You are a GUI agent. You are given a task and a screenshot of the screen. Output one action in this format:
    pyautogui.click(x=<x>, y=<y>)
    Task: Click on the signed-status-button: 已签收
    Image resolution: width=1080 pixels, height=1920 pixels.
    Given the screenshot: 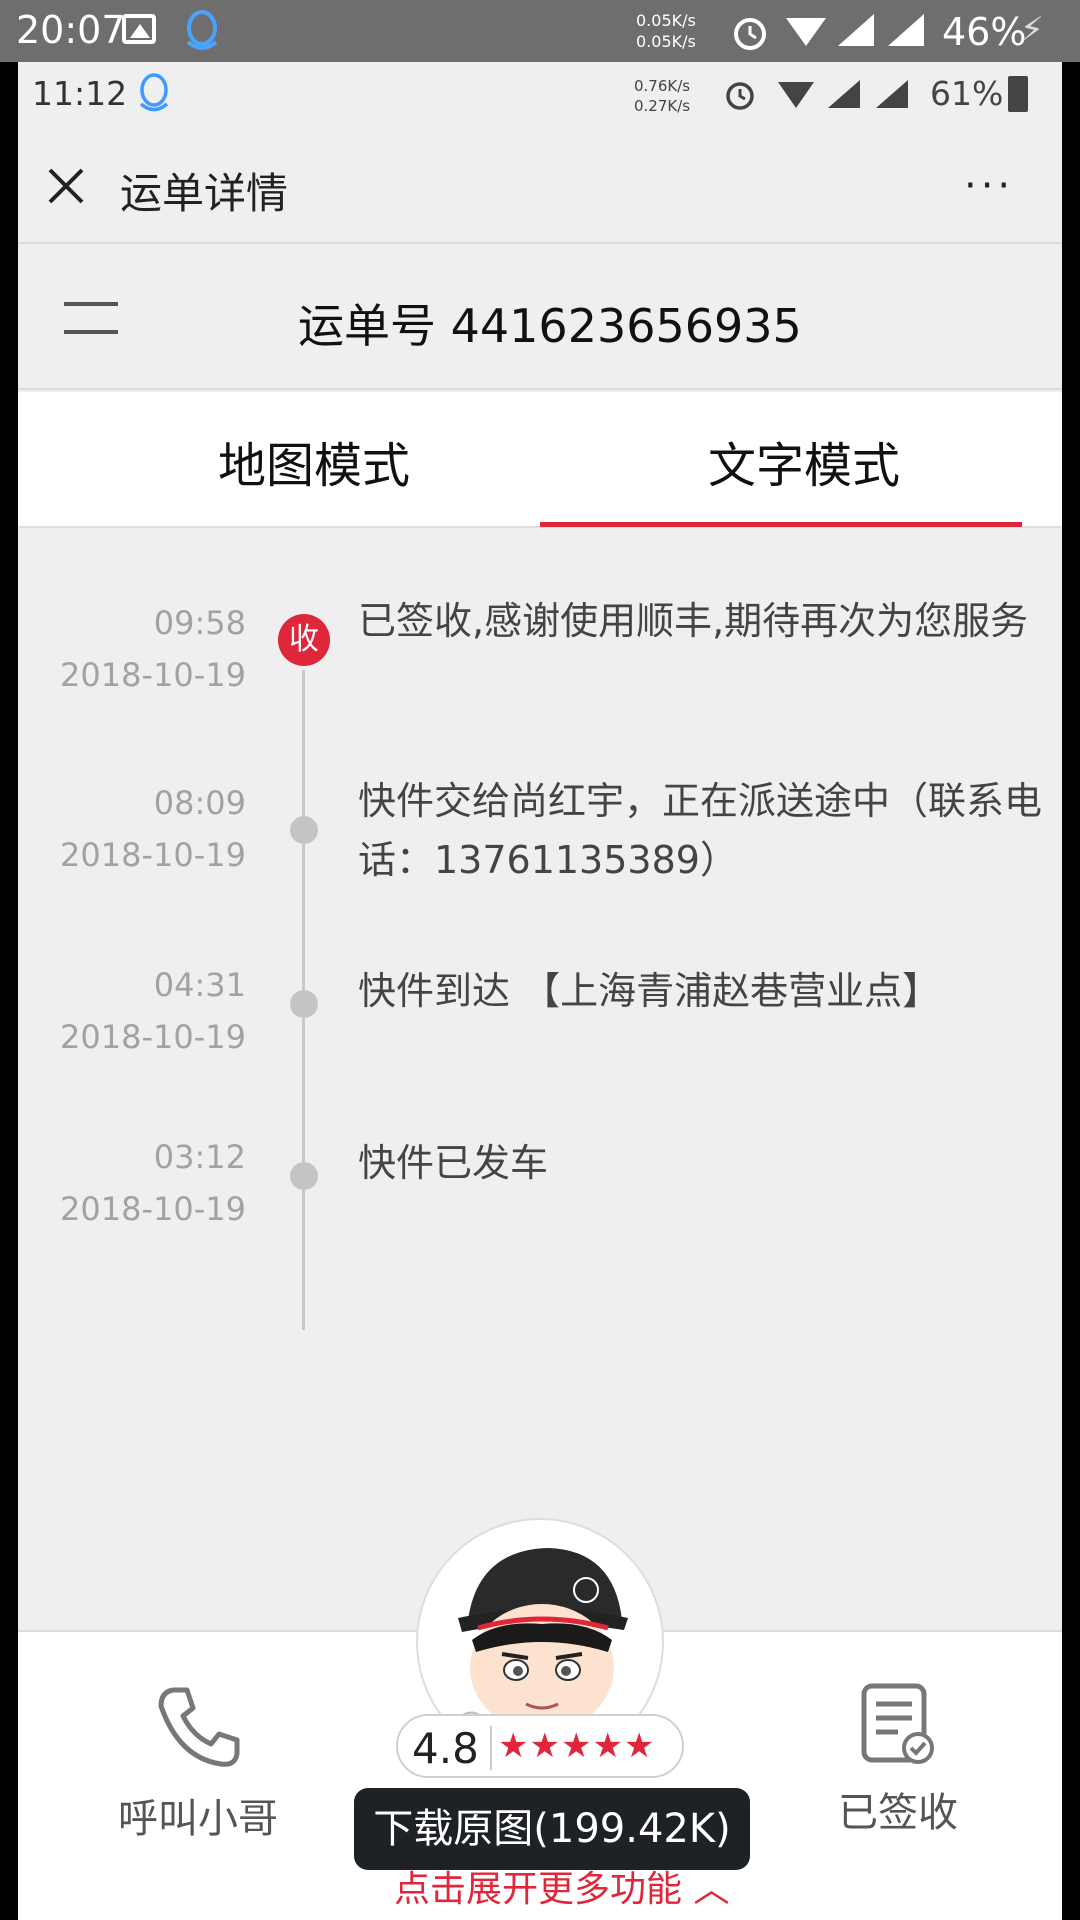 What is the action you would take?
    pyautogui.click(x=898, y=1760)
    